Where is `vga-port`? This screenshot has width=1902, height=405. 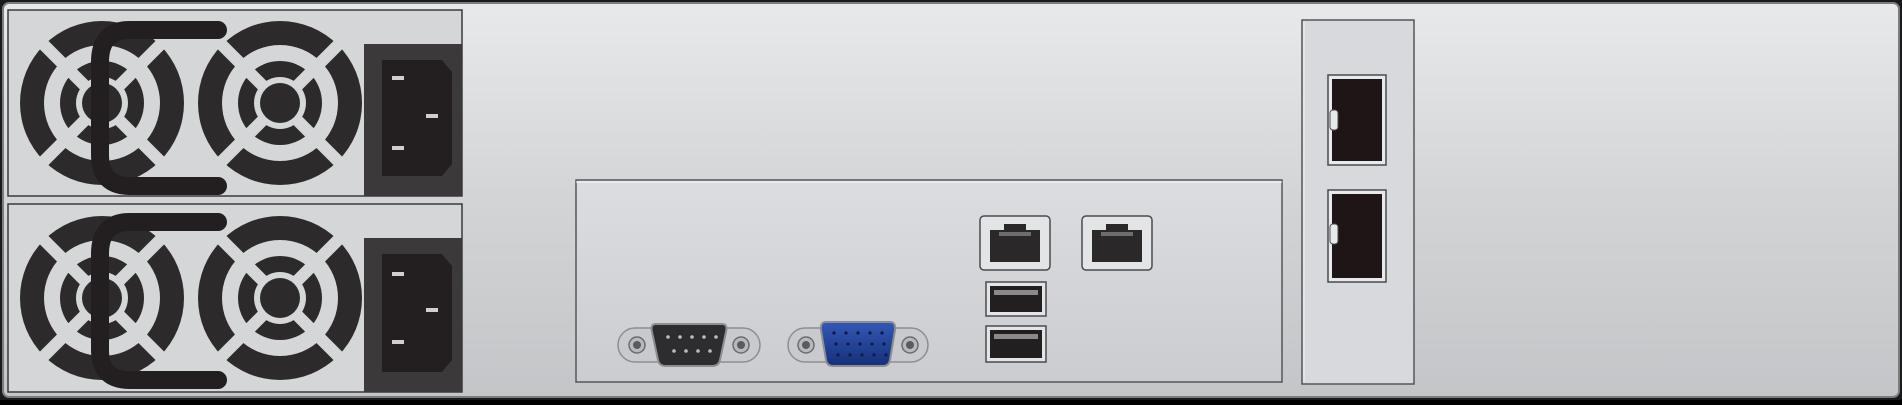 vga-port is located at coordinates (858, 344).